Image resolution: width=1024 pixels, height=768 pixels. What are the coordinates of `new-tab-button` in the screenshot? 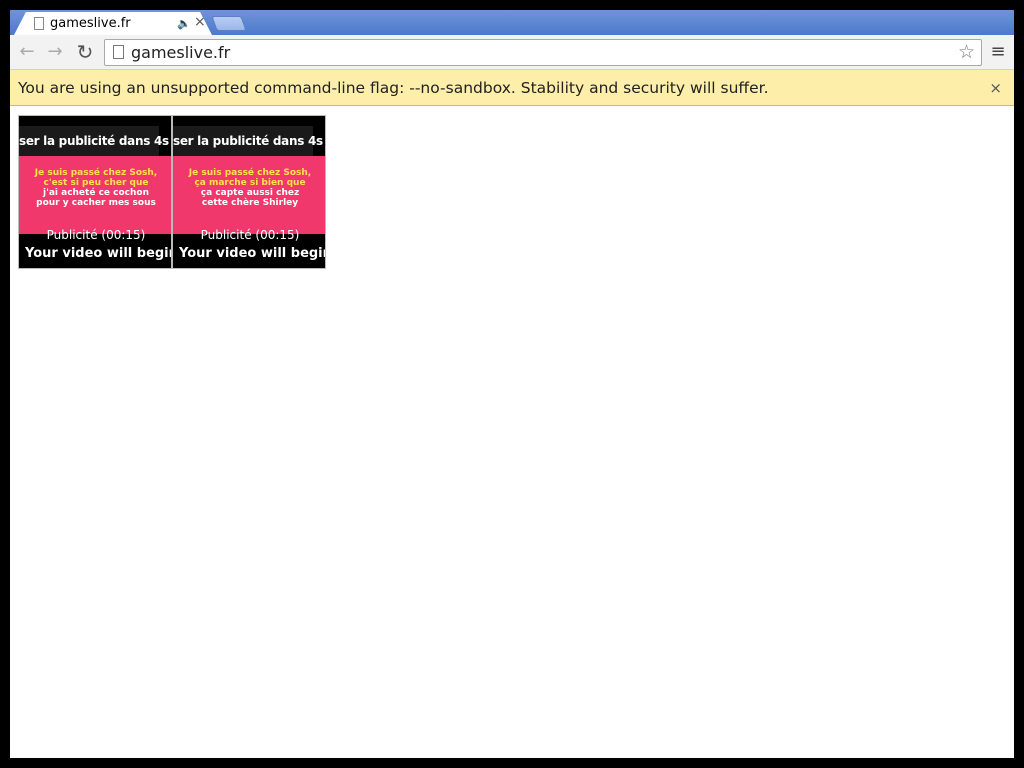 It's located at (229, 23).